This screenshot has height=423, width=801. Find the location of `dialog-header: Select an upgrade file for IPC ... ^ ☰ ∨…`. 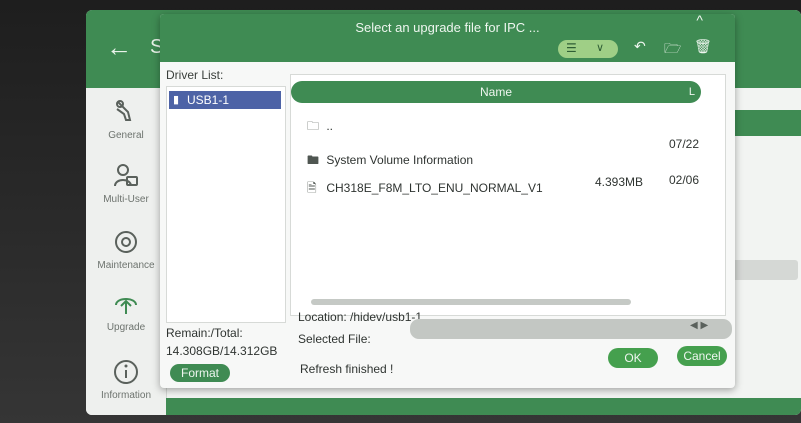

dialog-header: Select an upgrade file for IPC ... ^ ☰ ∨… is located at coordinates (447, 38).